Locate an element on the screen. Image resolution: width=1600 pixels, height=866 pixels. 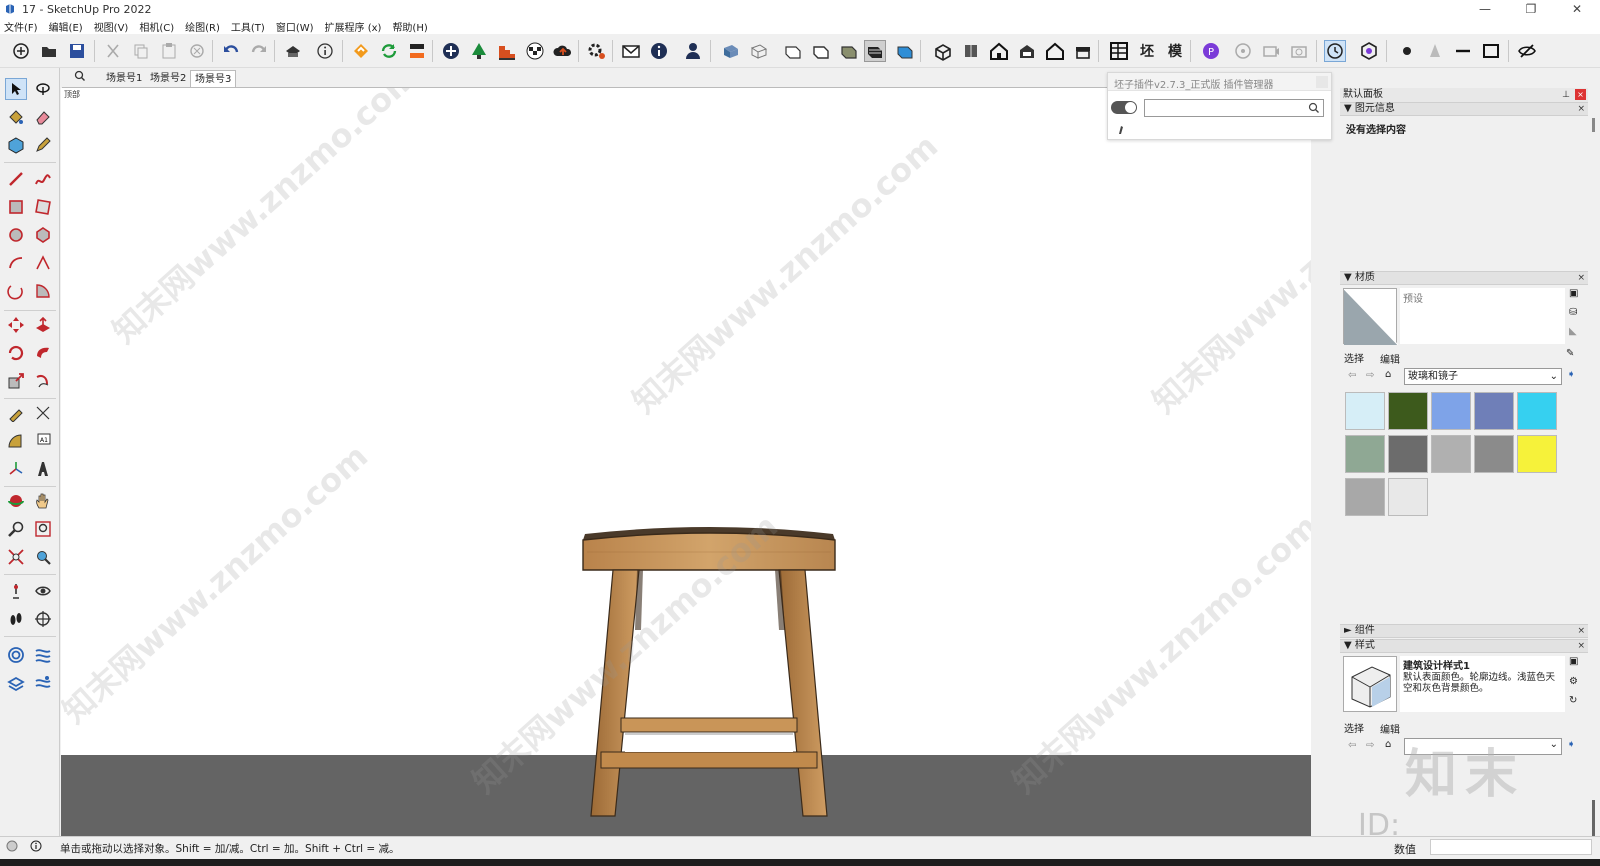
iso-view-icon is located at coordinates (943, 51).